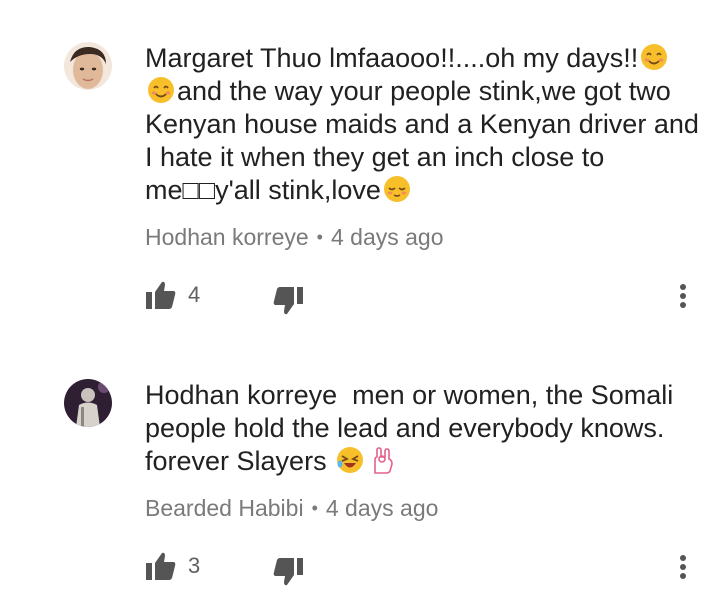 This screenshot has width=720, height=589. Describe the element at coordinates (683, 299) in the screenshot. I see `more-options-button` at that location.